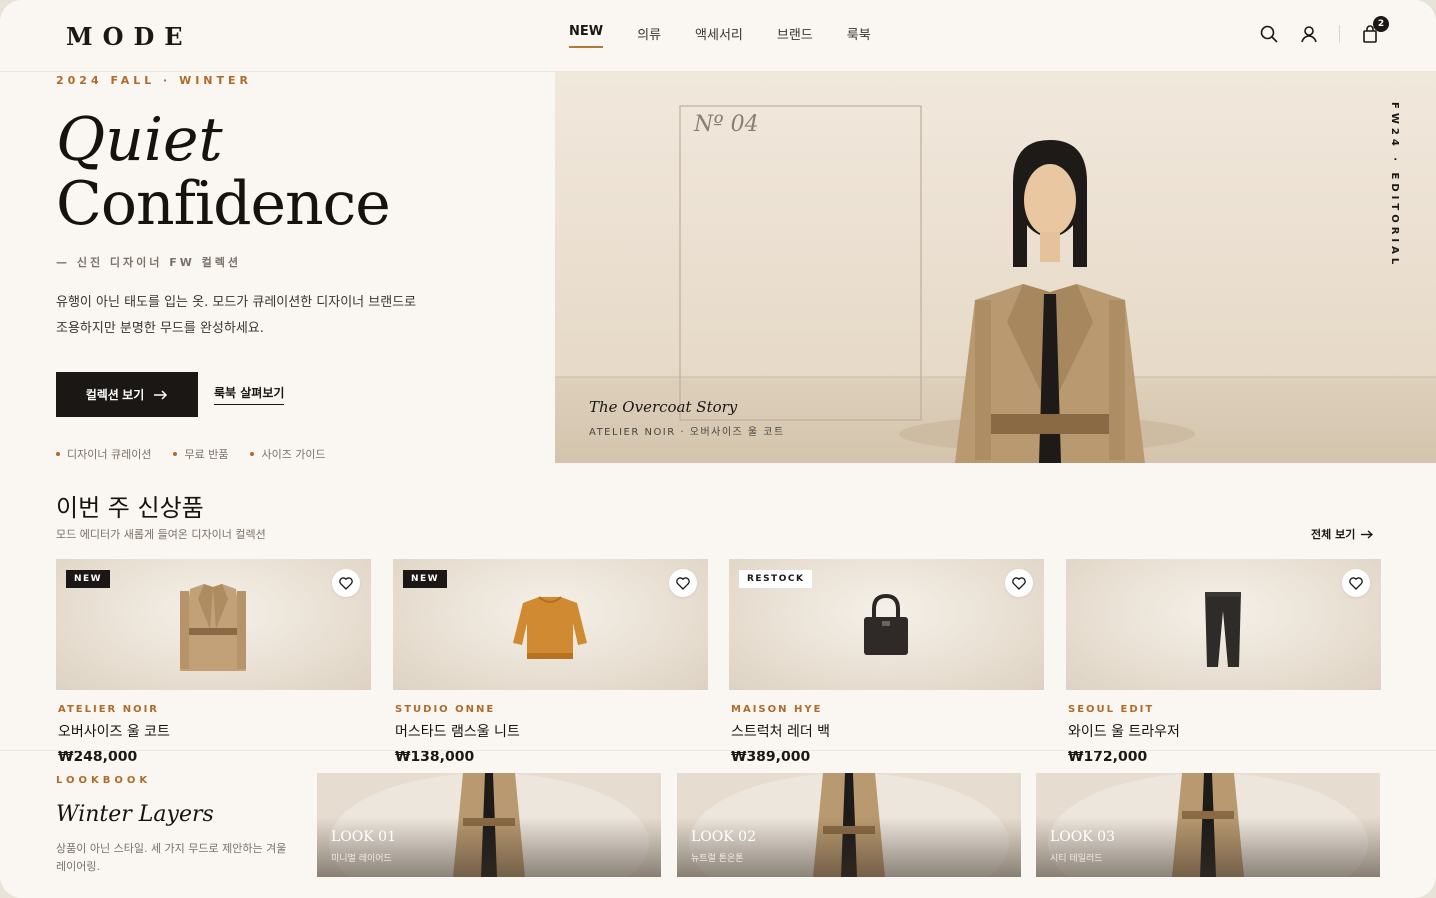  I want to click on product-name: 스트럭처 레더 백, so click(887, 731).